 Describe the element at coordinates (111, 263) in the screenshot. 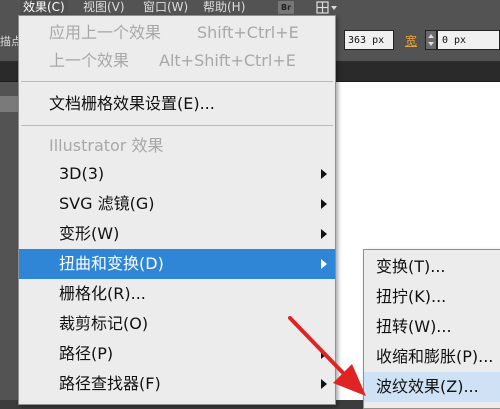

I see `menu-item-label: 扭曲和变换(D)` at that location.